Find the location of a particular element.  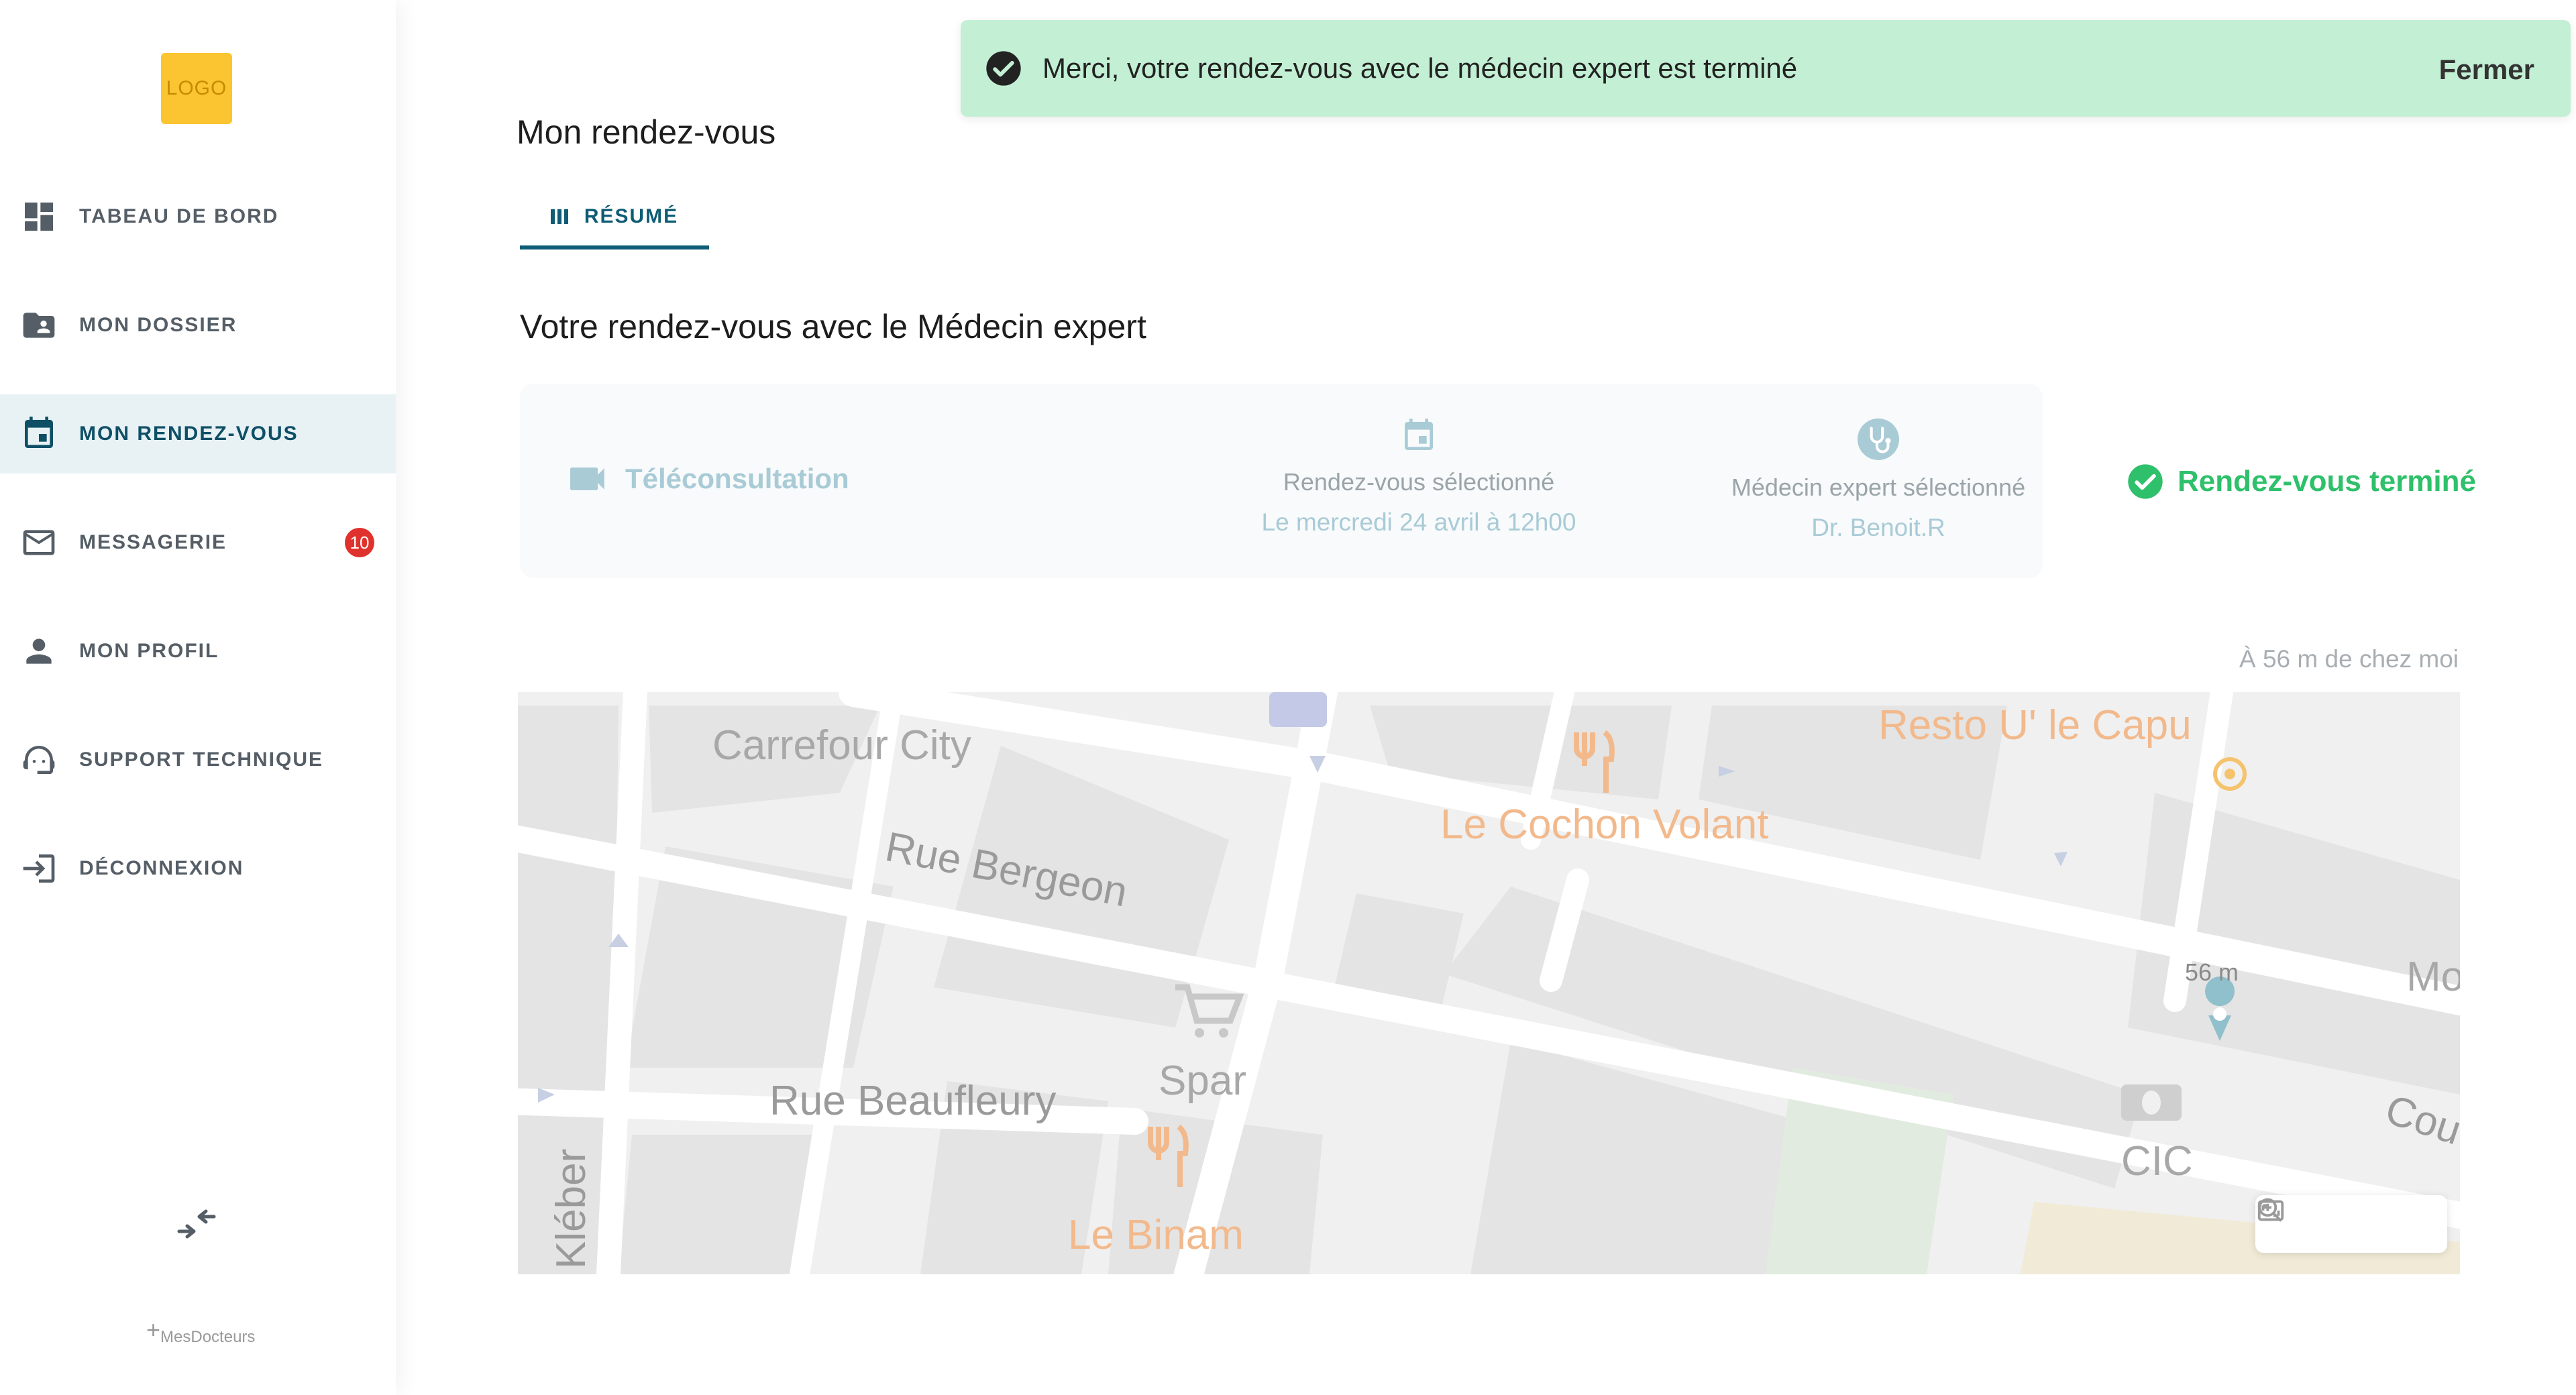

map-label: Resto U' le Capu is located at coordinates (2035, 725).